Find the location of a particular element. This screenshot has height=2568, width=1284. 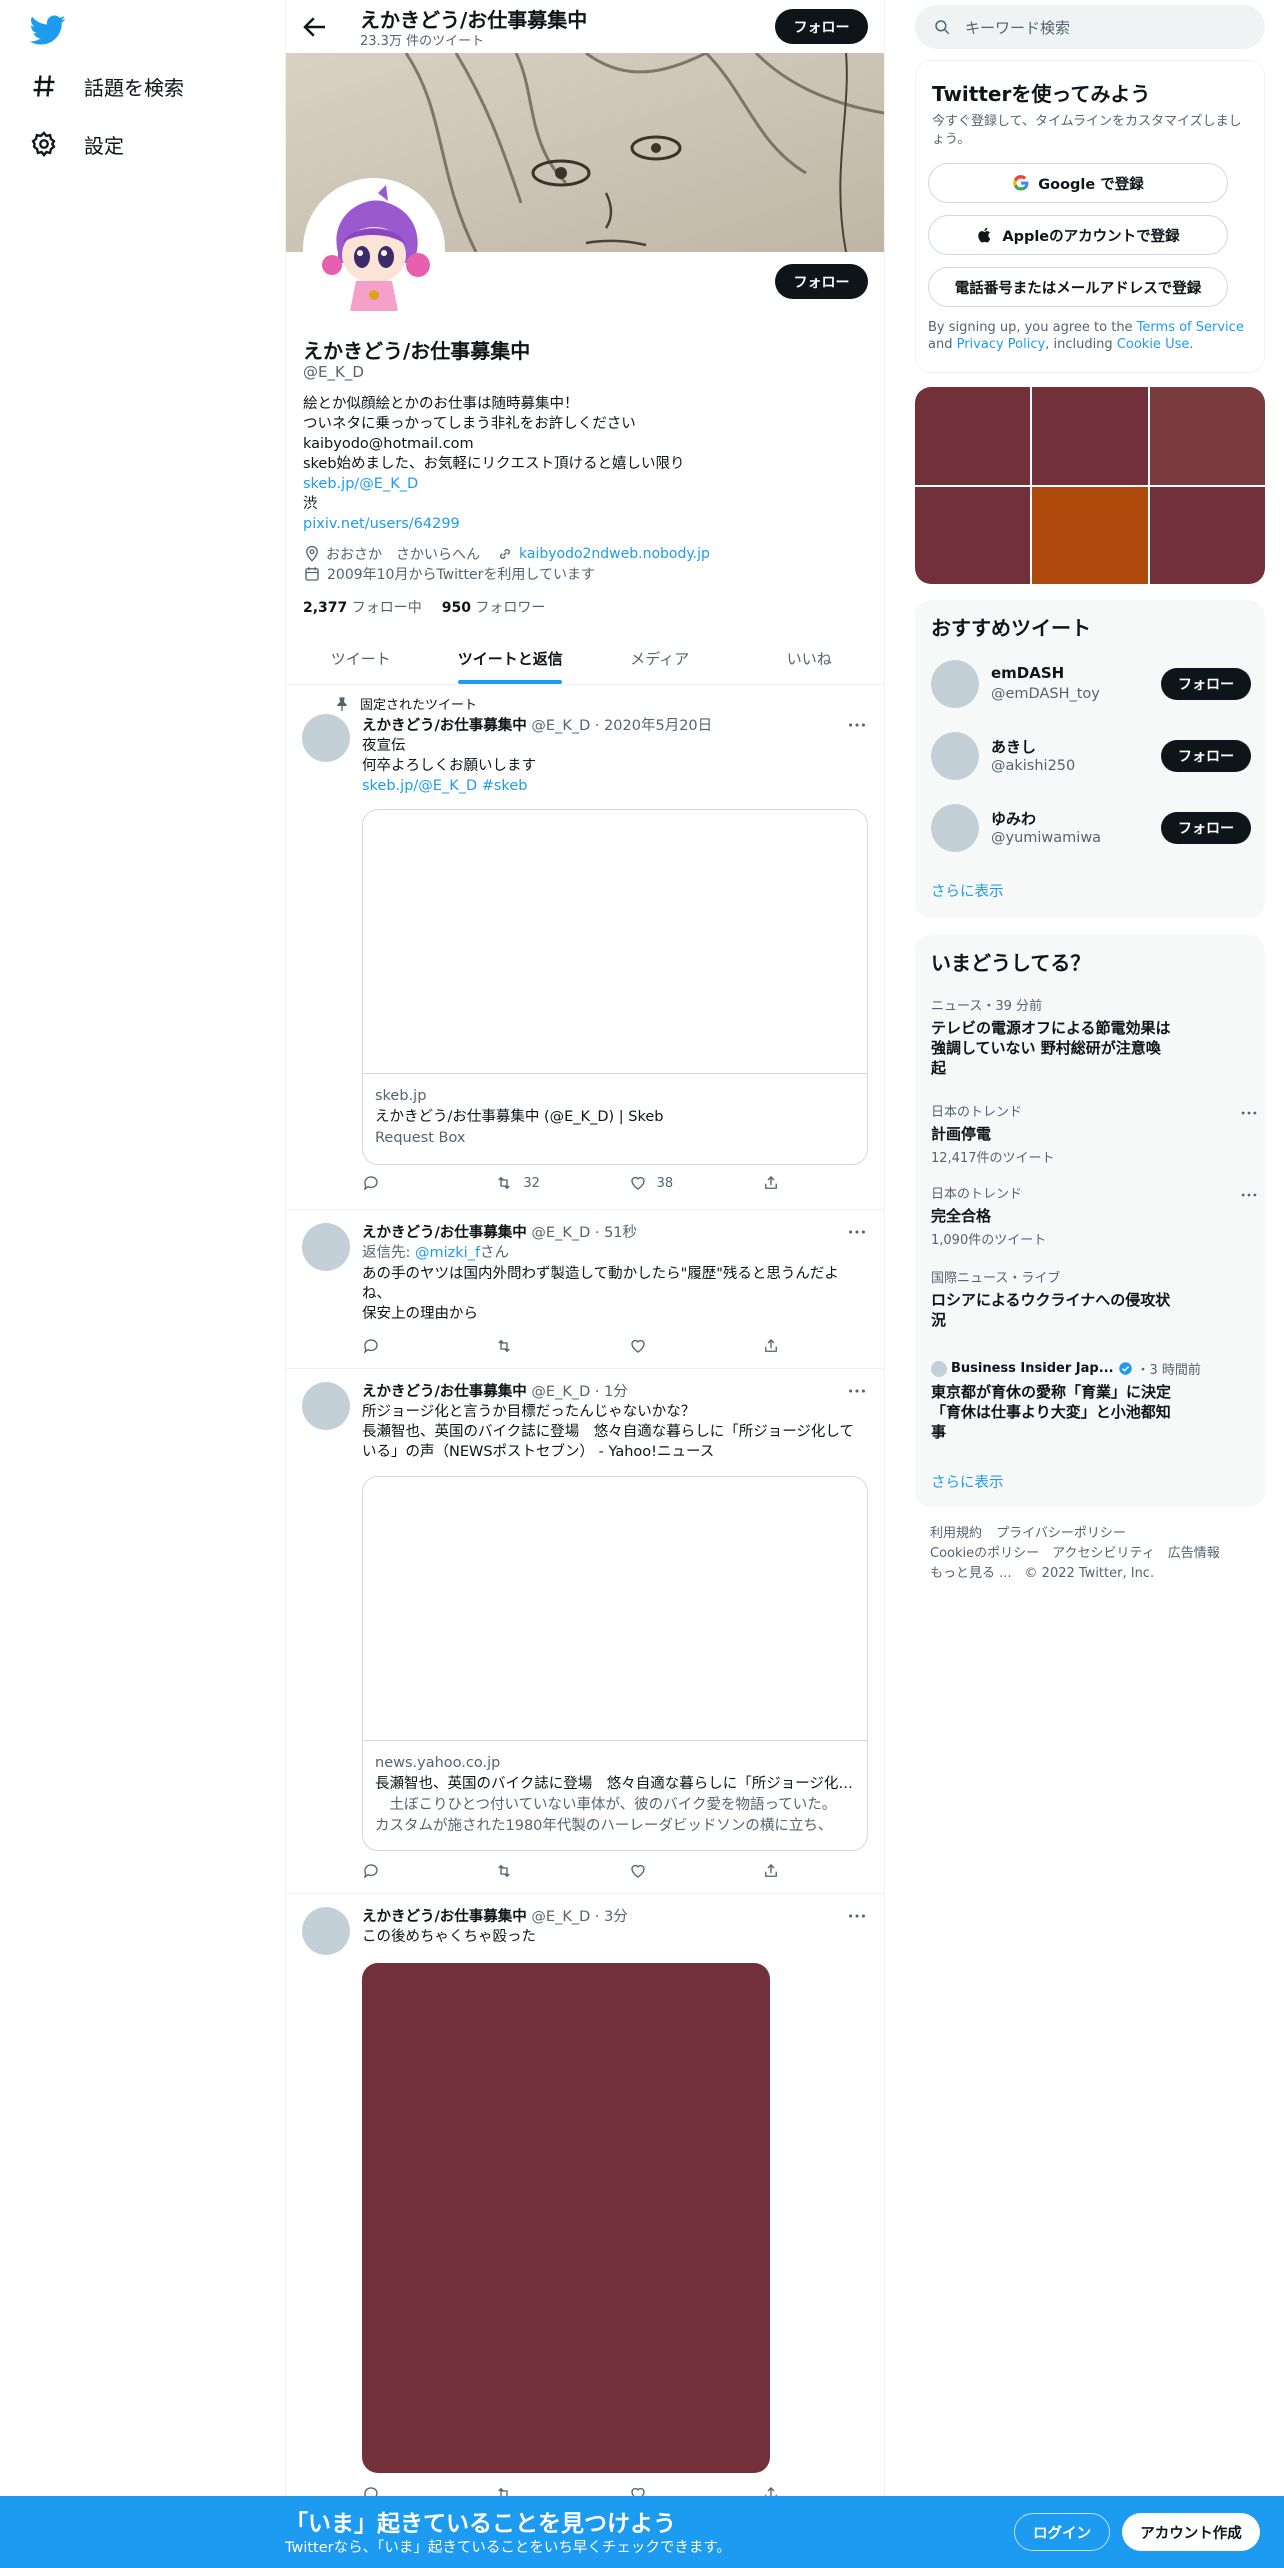

tweet-link: skeb.jp/@E_K_D #skeb is located at coordinates (612, 786).